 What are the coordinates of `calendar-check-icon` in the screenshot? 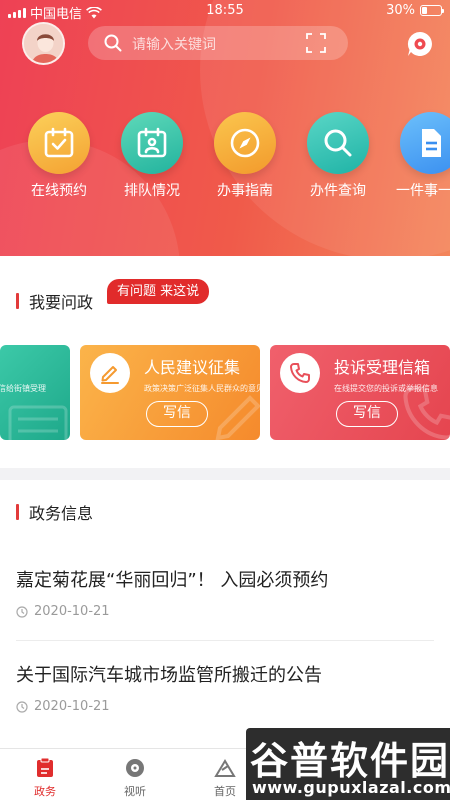 It's located at (59, 142).